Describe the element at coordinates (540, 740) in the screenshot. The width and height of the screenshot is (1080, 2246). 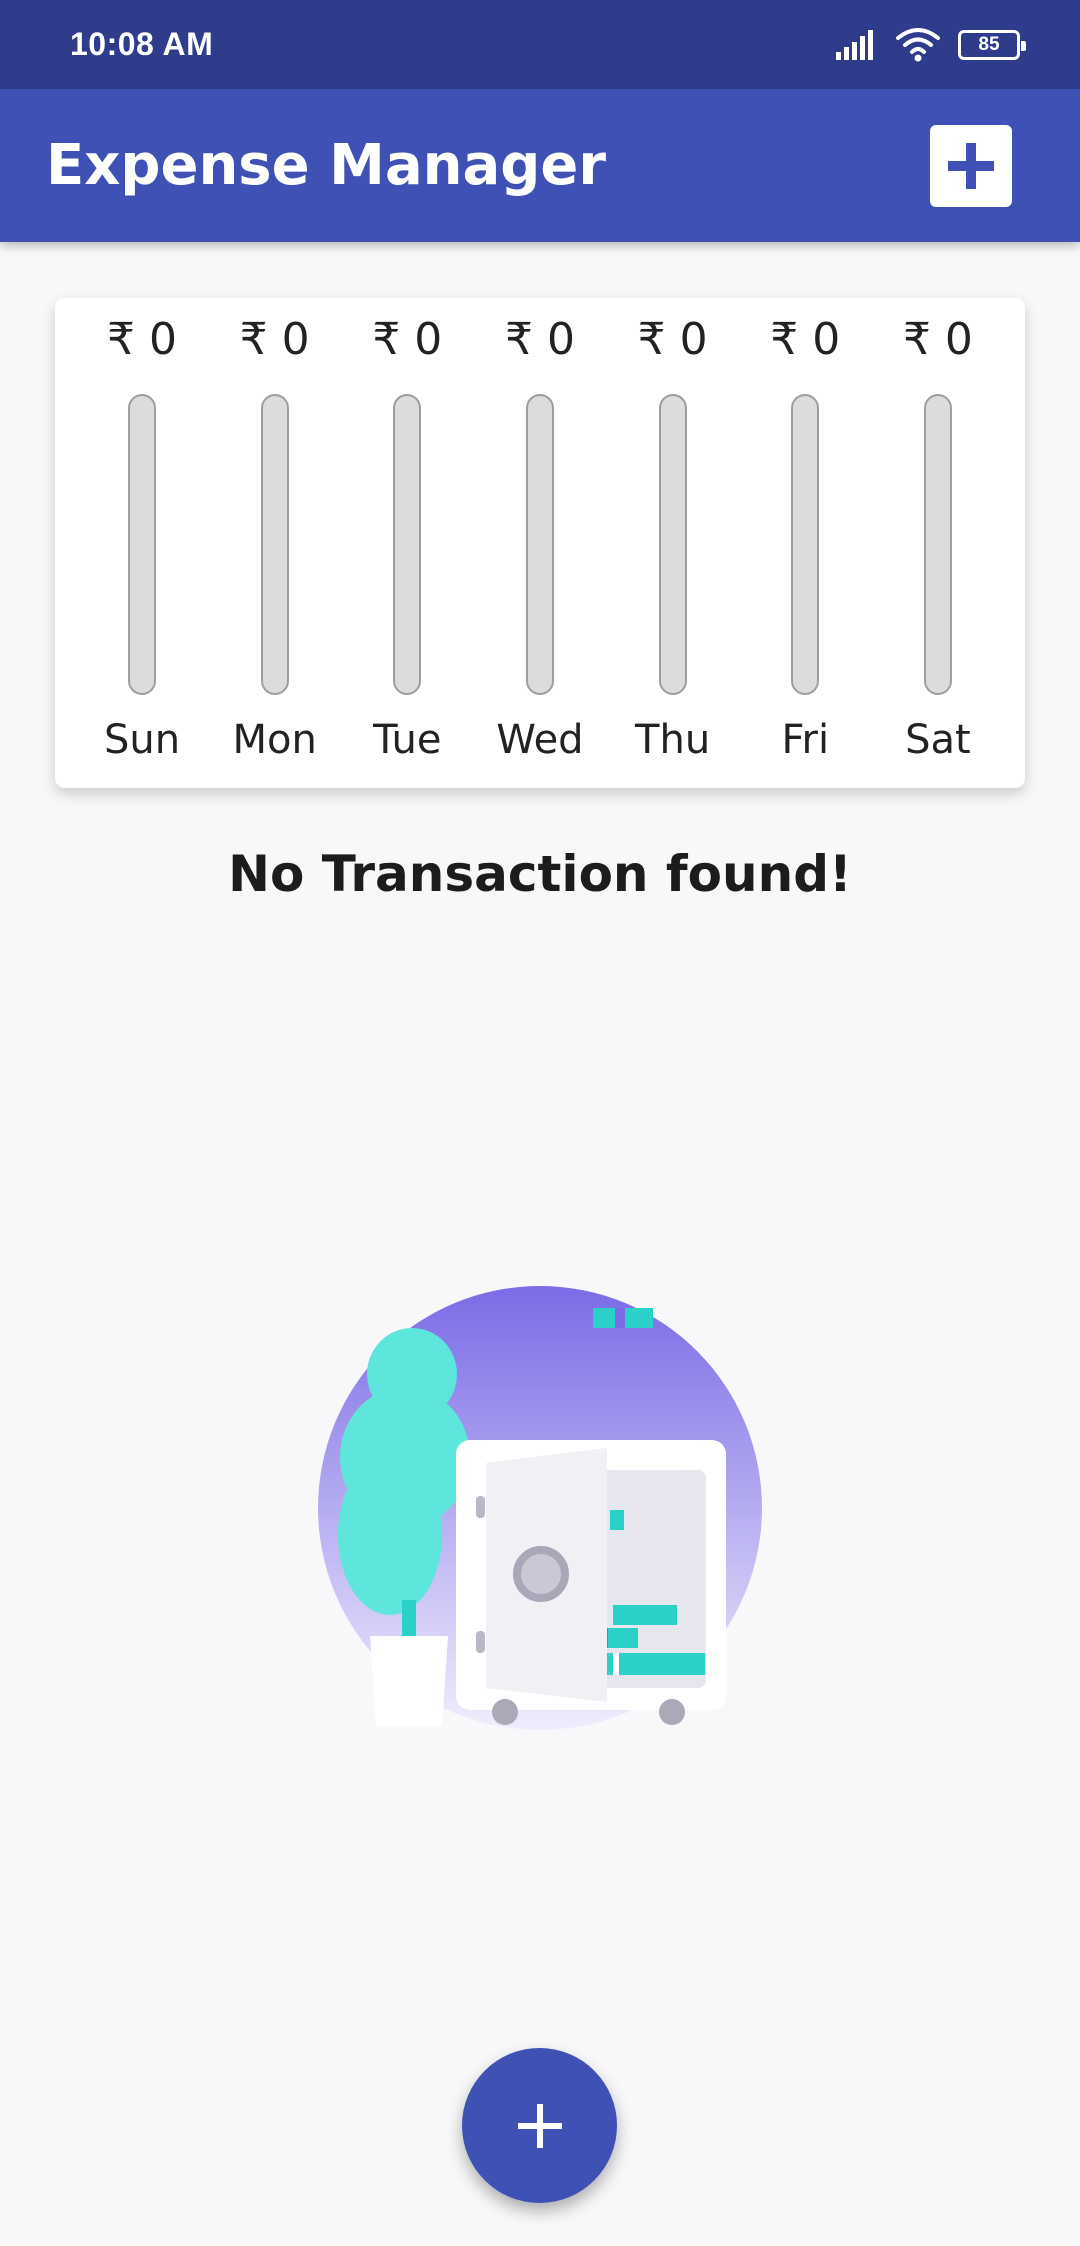
I see `day-label: Wed` at that location.